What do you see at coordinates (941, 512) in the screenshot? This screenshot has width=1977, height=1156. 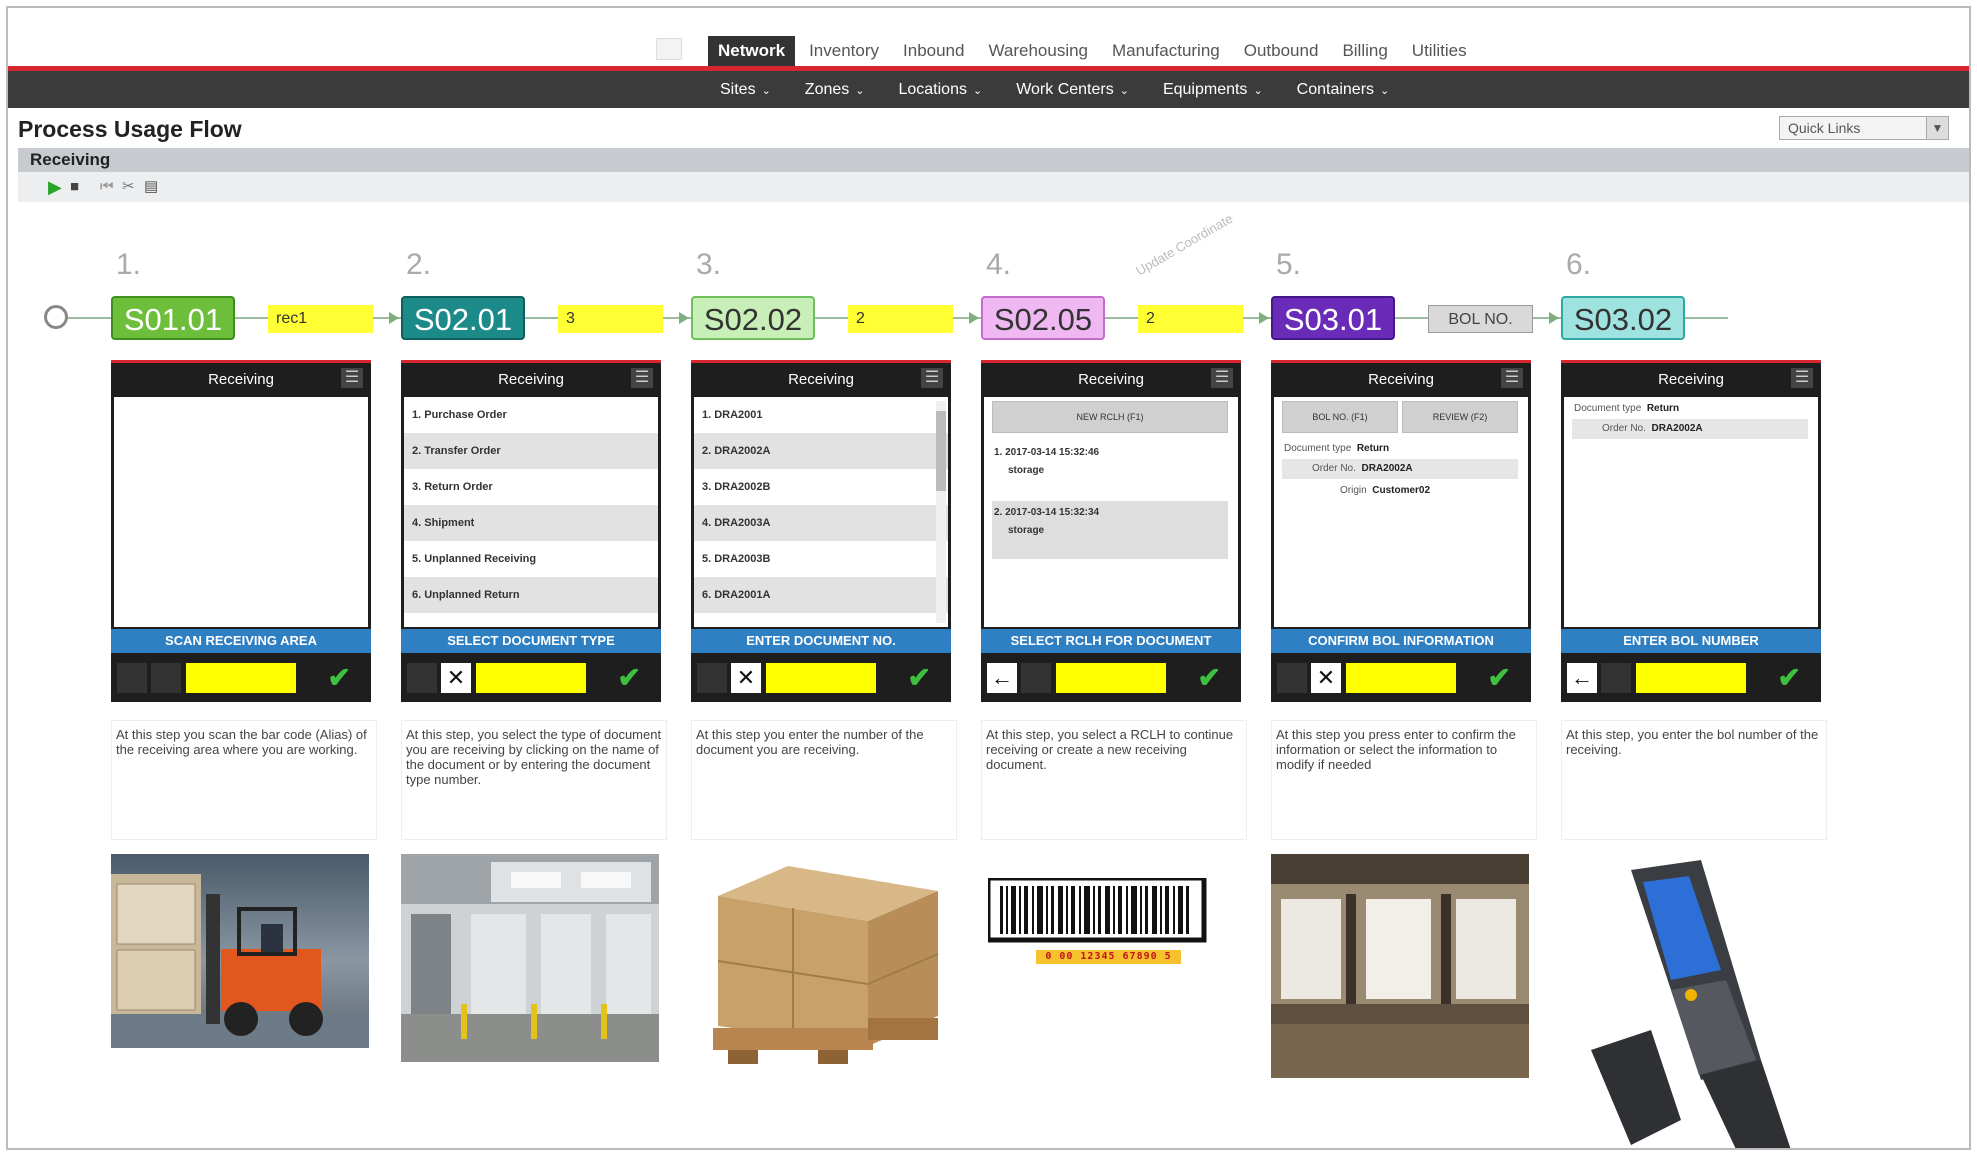 I see `scrollbar` at bounding box center [941, 512].